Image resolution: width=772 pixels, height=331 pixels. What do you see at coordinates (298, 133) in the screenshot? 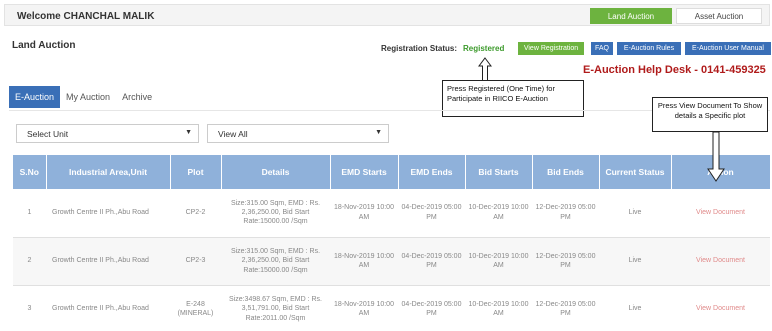
I see `view-filter-dropdown: View All ▼` at bounding box center [298, 133].